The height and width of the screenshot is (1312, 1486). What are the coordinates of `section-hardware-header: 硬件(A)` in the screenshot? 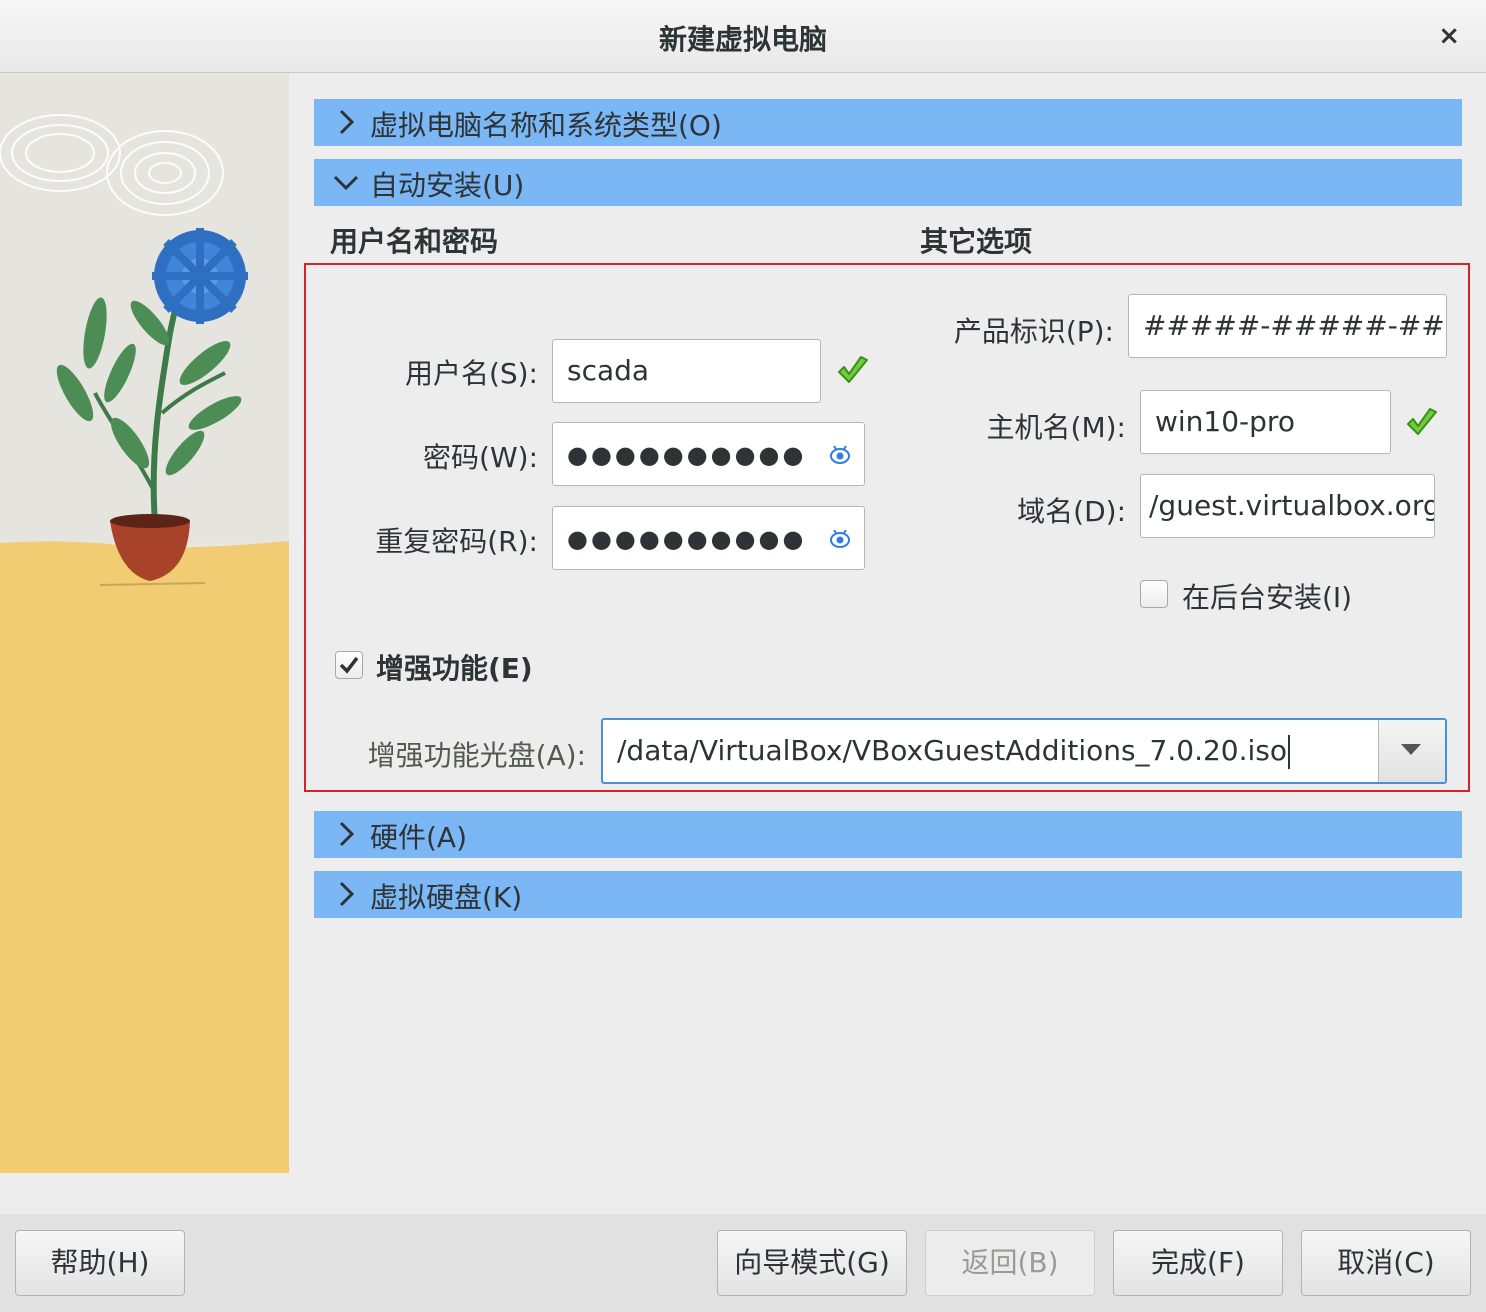 It's located at (888, 834).